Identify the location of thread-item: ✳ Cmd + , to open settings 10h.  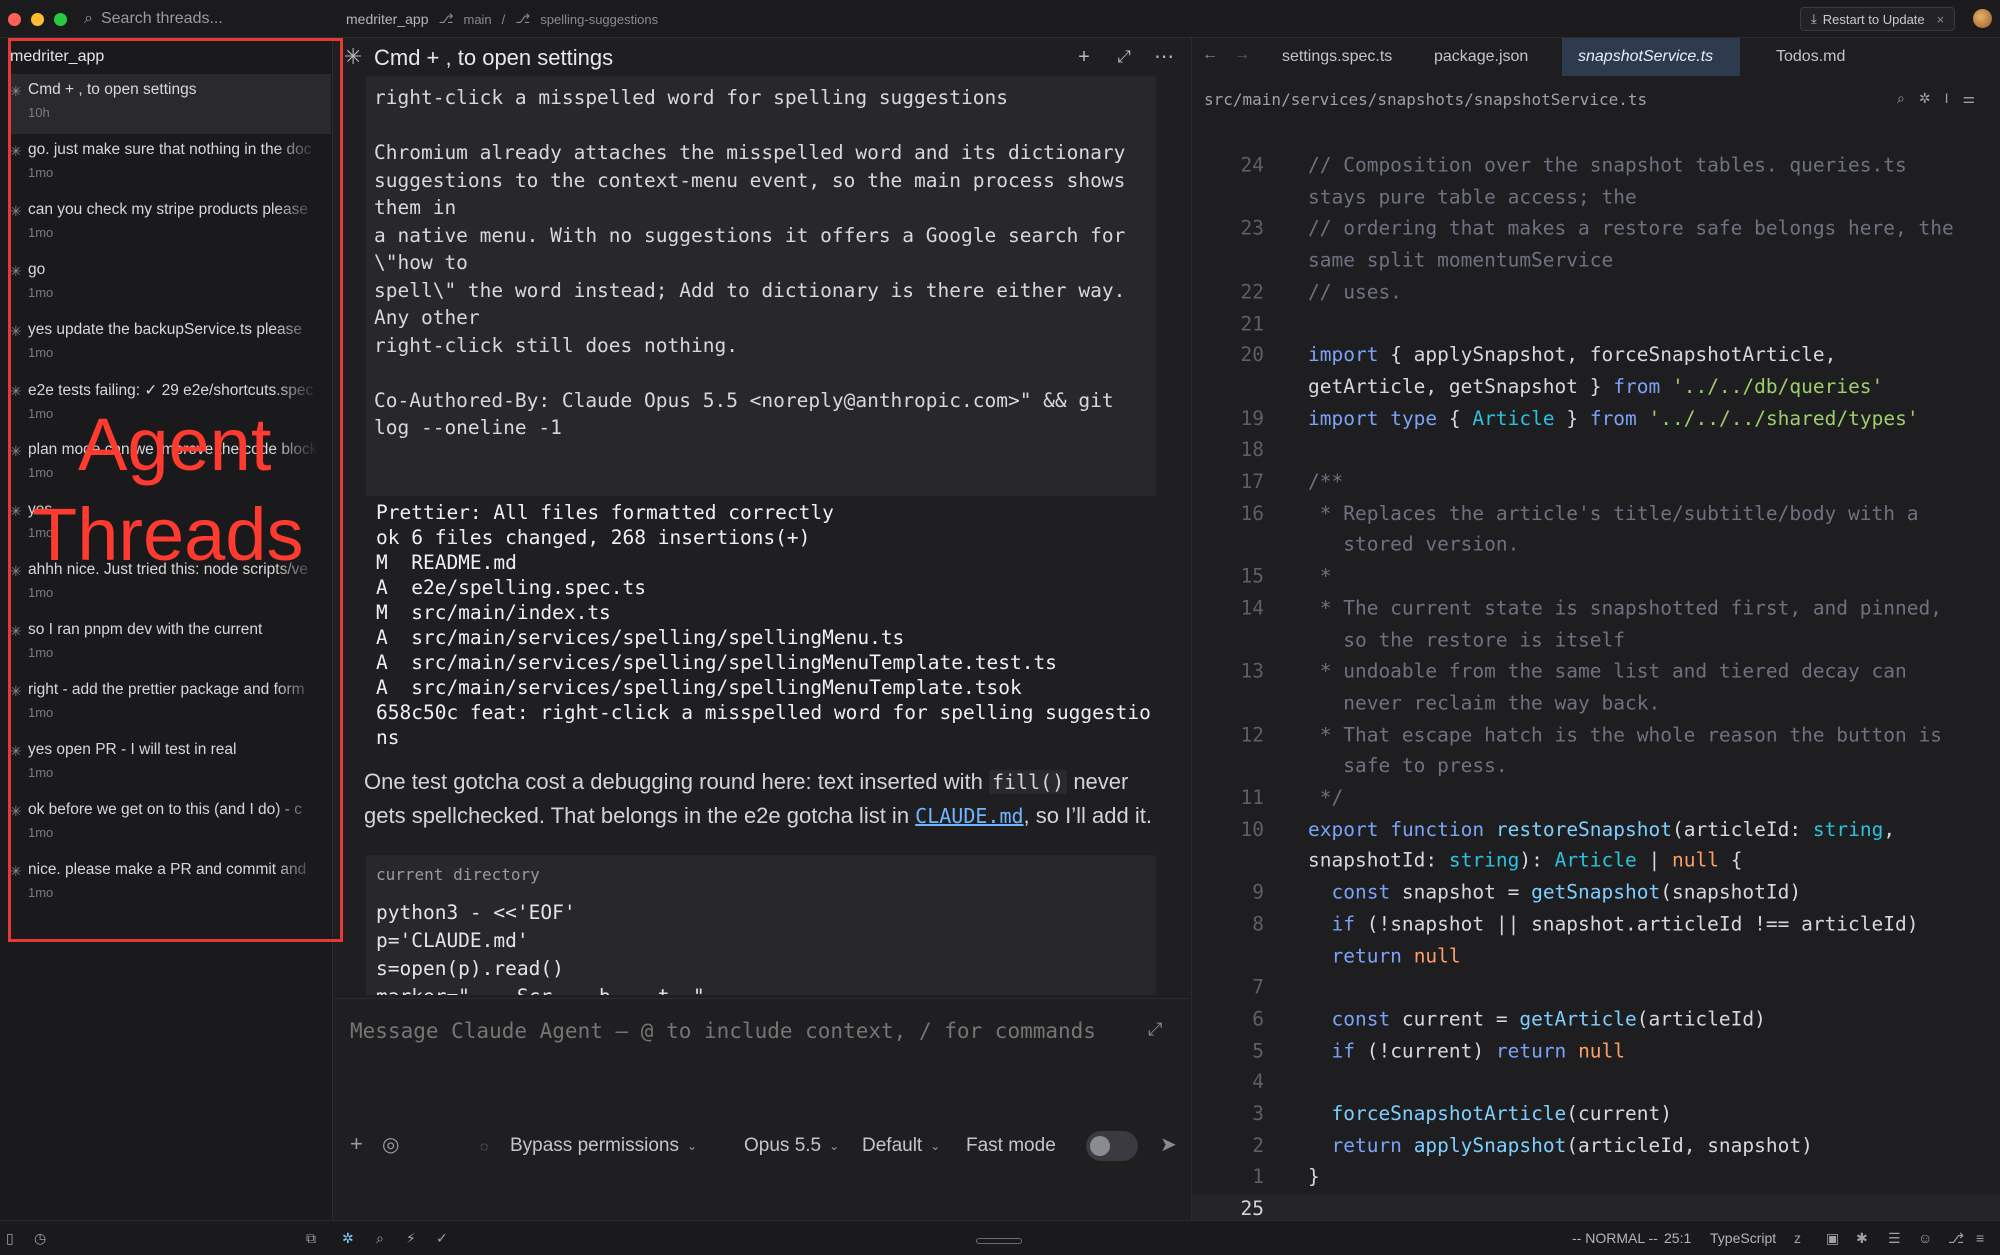
(169, 104).